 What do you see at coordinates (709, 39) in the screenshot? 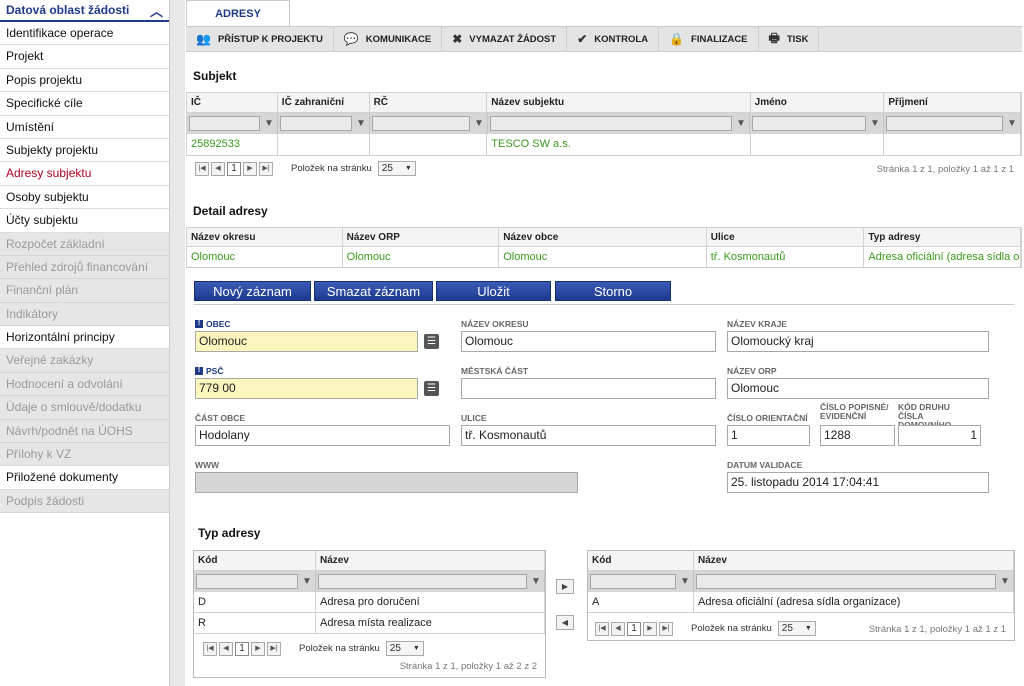
I see `toolbar-button: 🔒 FINALIZACE` at bounding box center [709, 39].